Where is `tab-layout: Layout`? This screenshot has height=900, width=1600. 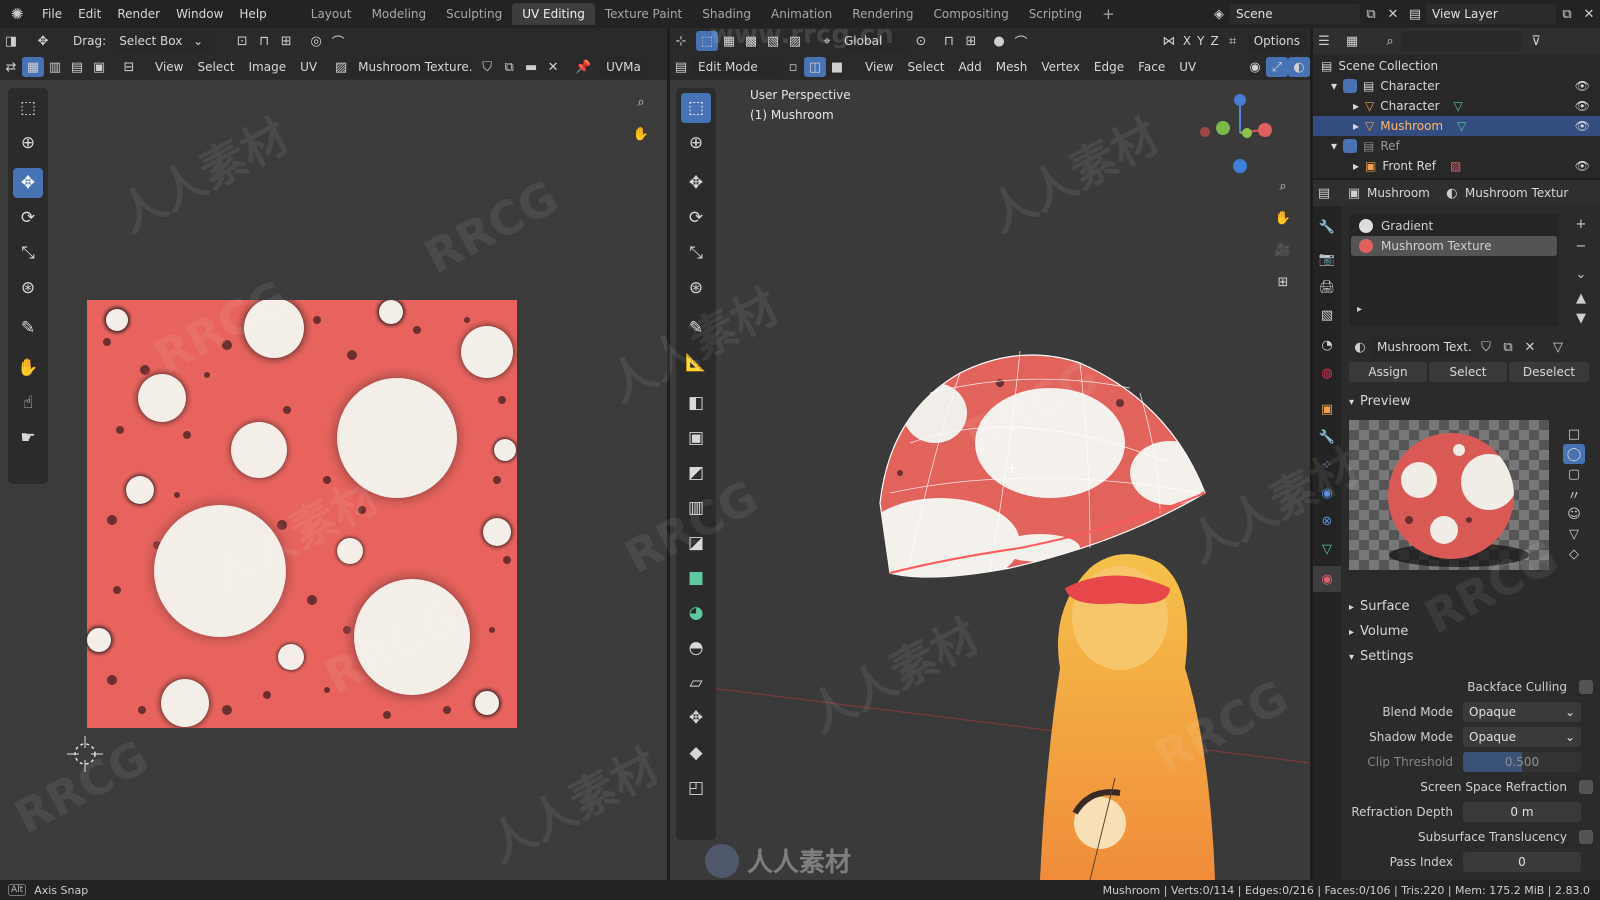 tab-layout: Layout is located at coordinates (331, 14).